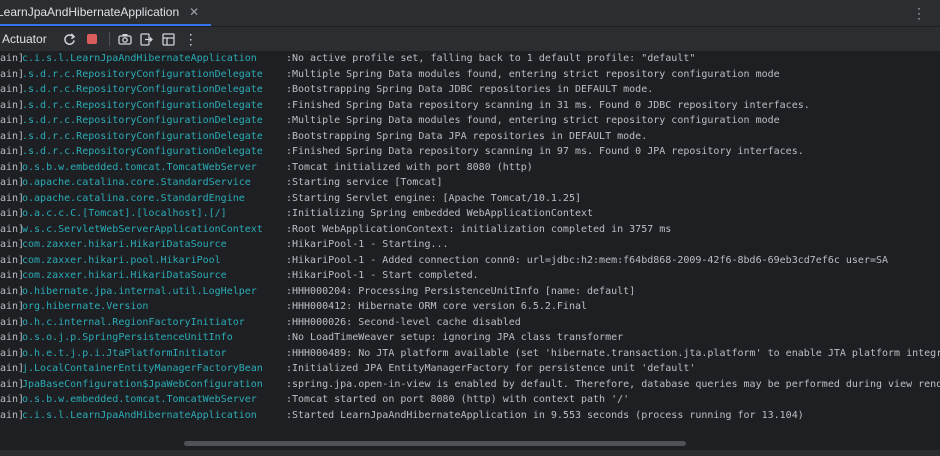 The image size is (940, 456). I want to click on tab-run-configuration: LearnJpaAndHibernateApplication ✕, so click(106, 13).